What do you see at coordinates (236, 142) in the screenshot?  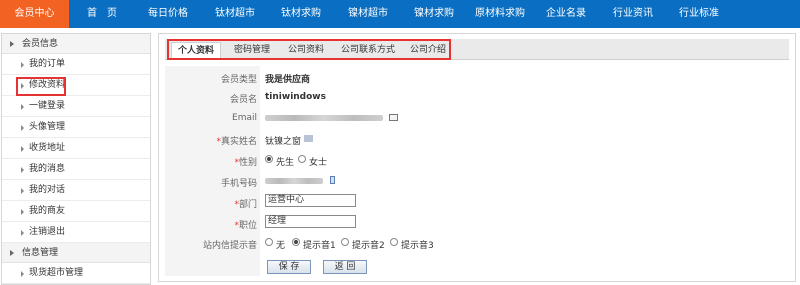 I see `realname-label: *真实姓名` at bounding box center [236, 142].